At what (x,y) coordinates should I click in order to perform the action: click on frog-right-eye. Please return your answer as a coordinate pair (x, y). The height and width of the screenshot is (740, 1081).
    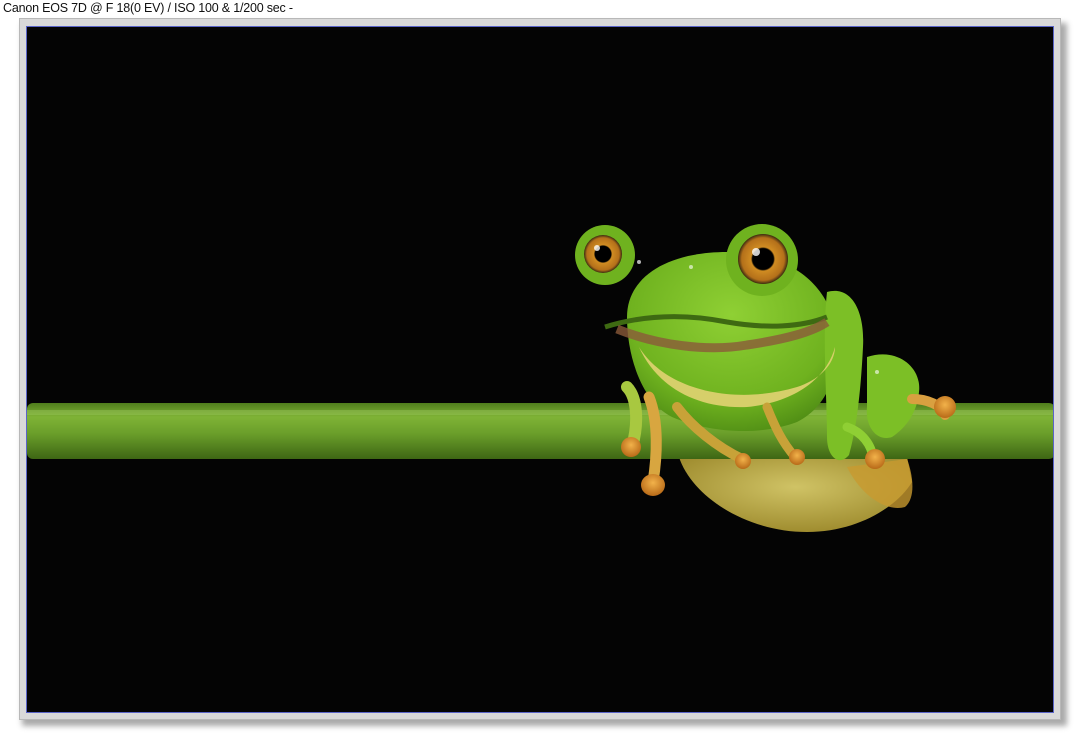
    Looking at the image, I should click on (762, 260).